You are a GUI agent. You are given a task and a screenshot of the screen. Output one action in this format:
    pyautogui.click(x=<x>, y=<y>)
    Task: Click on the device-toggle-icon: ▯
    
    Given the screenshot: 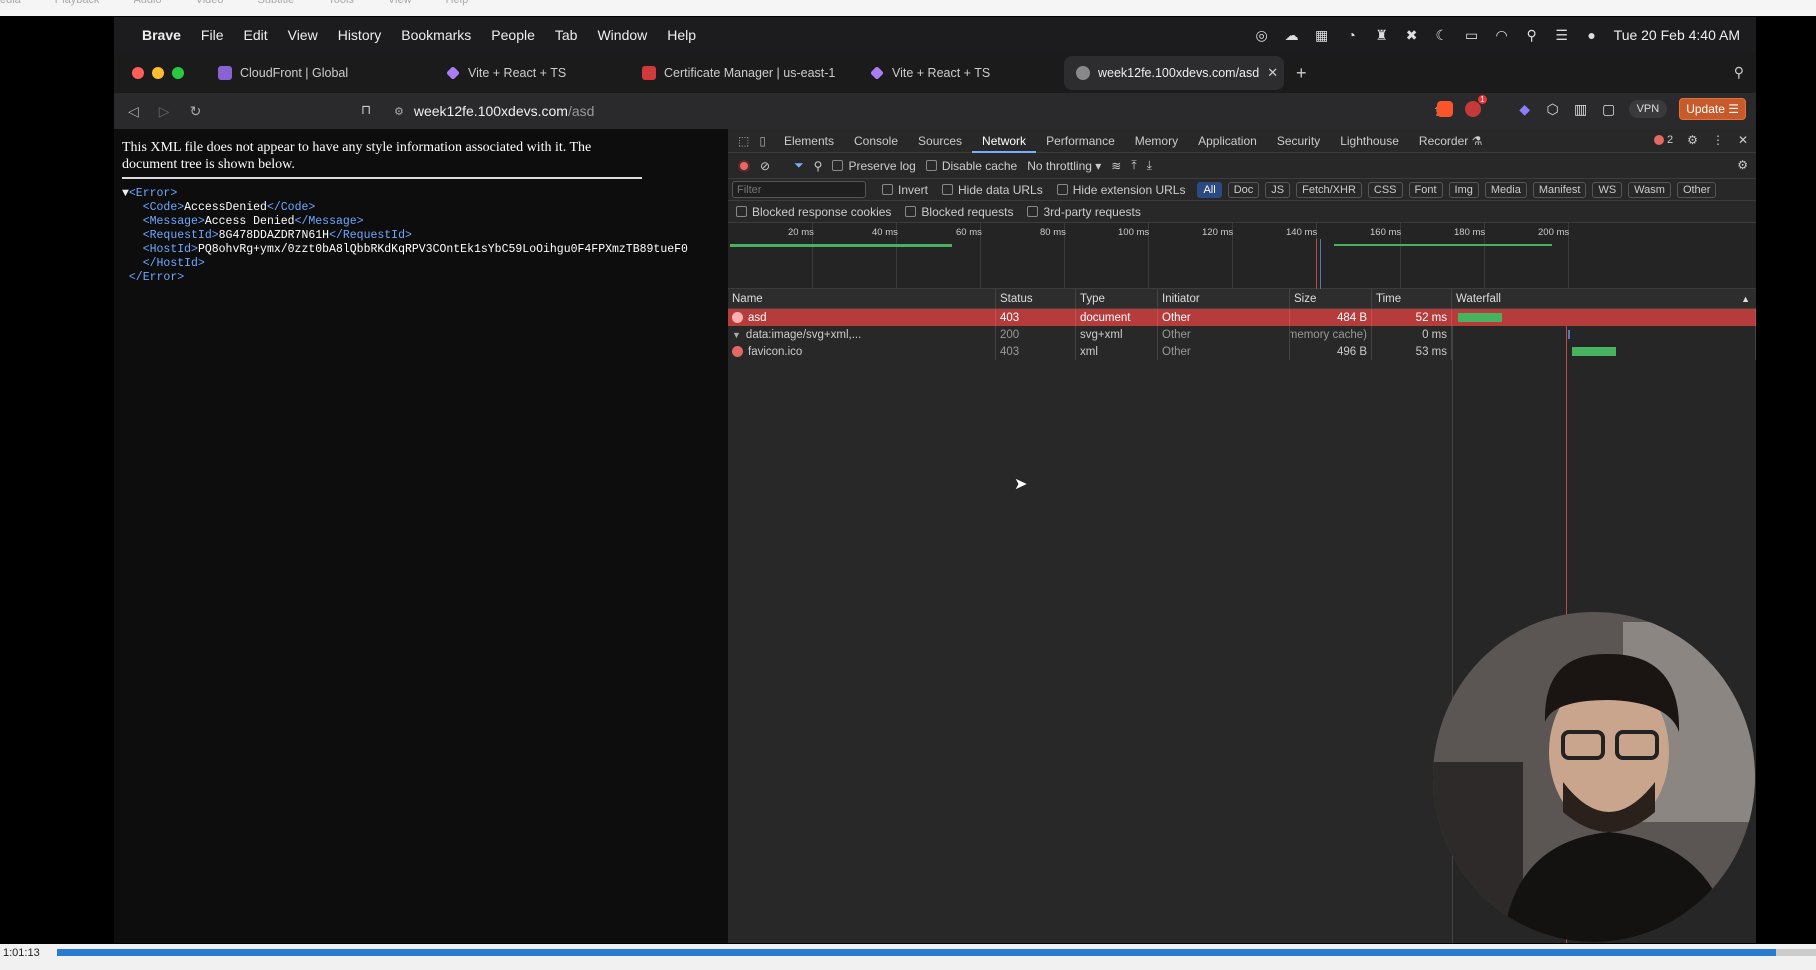 What is the action you would take?
    pyautogui.click(x=762, y=141)
    